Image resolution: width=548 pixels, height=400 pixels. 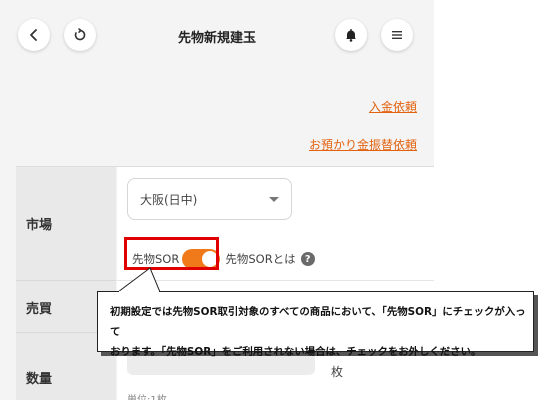 I want to click on quantity-unit: 枚, so click(x=337, y=372).